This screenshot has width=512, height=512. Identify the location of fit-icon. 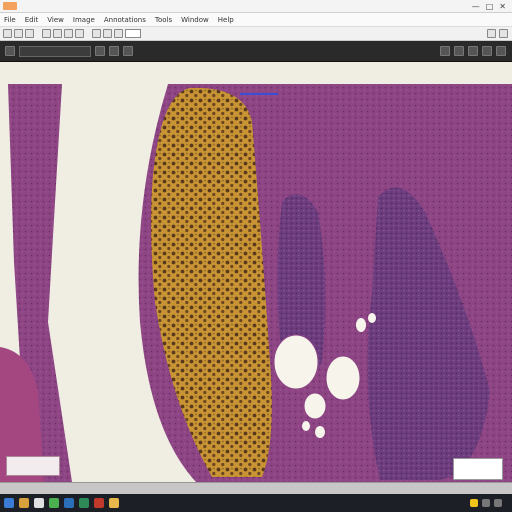
(445, 51).